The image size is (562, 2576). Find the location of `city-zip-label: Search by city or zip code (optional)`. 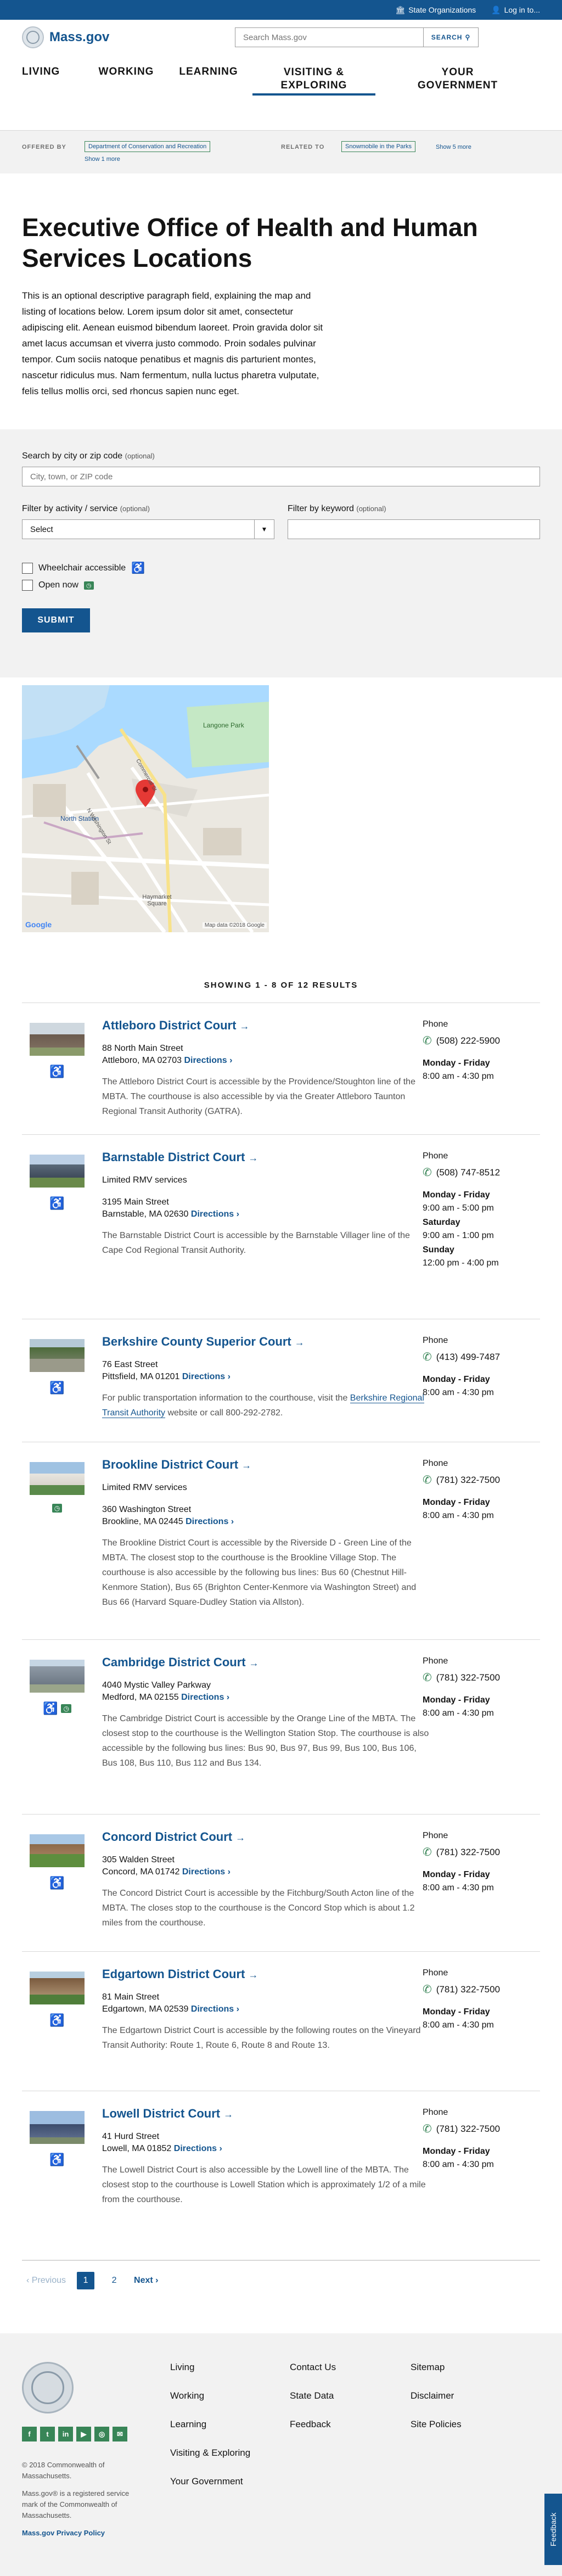

city-zip-label: Search by city or zip code (optional) is located at coordinates (88, 456).